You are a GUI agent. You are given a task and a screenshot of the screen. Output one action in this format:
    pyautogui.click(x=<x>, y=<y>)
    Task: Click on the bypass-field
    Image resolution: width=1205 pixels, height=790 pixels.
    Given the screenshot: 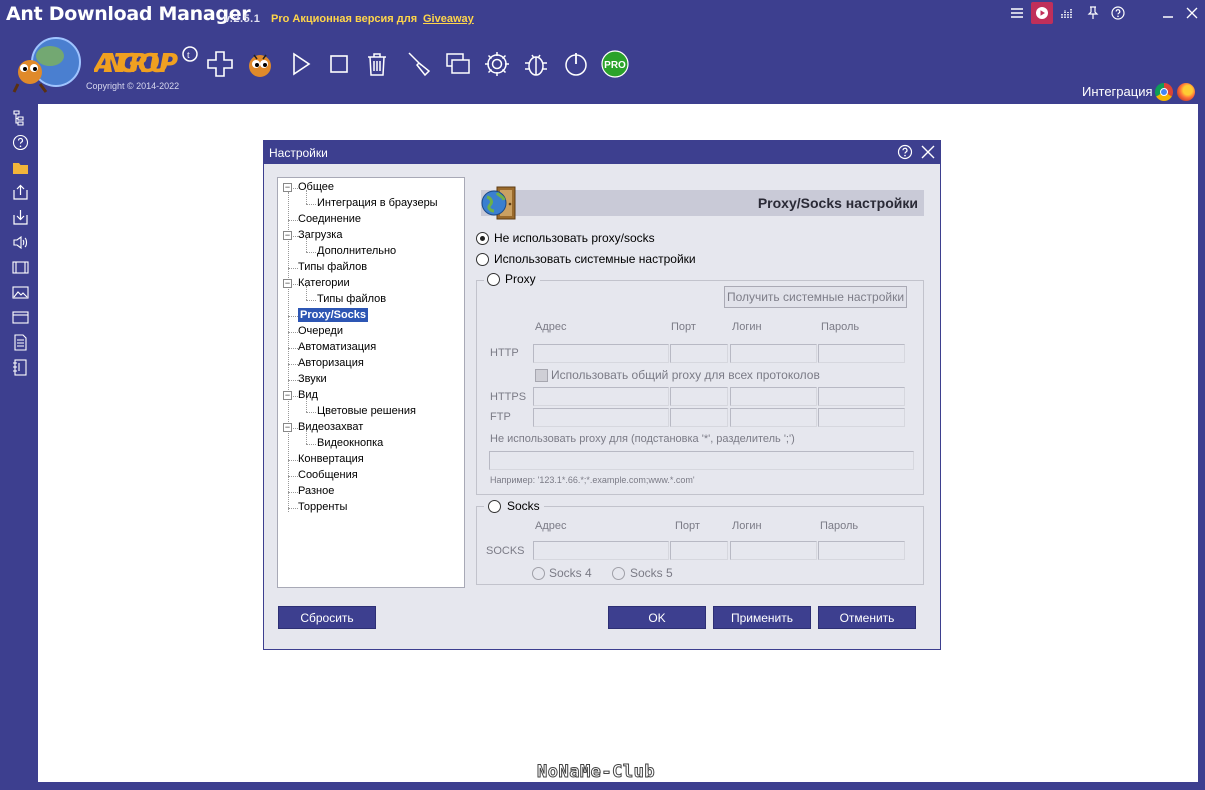 What is the action you would take?
    pyautogui.click(x=701, y=460)
    